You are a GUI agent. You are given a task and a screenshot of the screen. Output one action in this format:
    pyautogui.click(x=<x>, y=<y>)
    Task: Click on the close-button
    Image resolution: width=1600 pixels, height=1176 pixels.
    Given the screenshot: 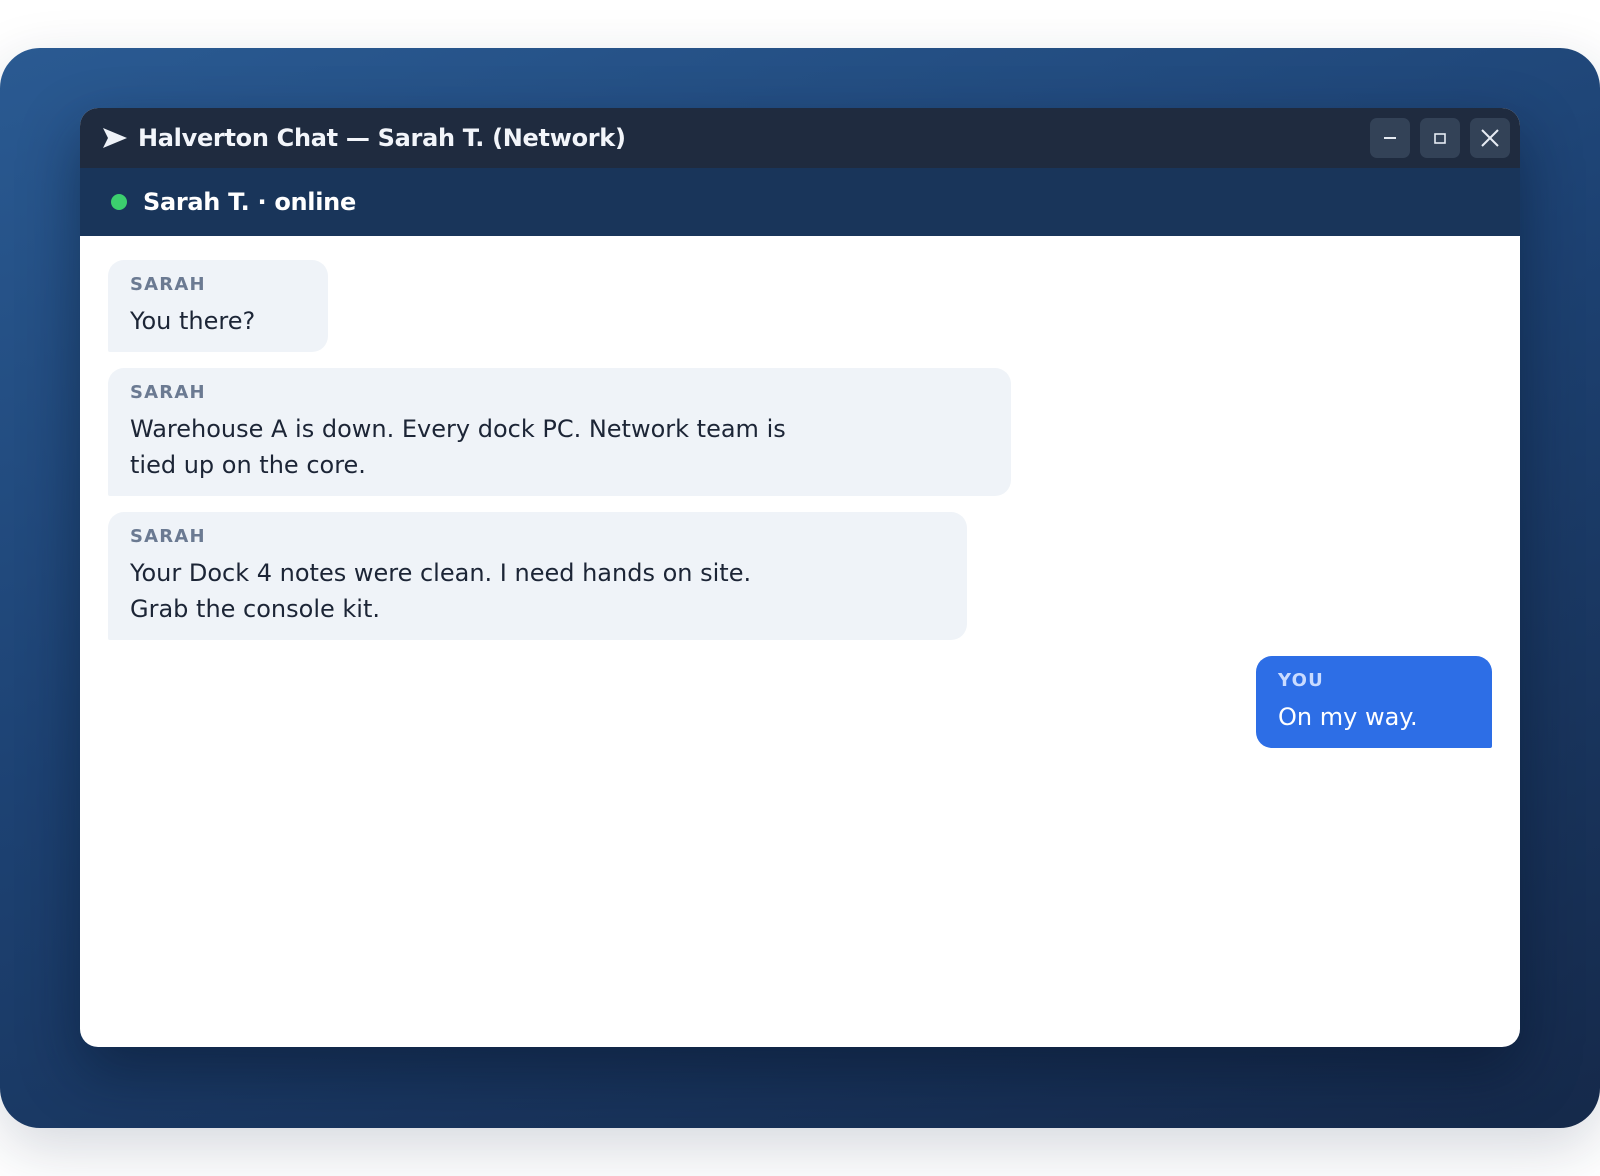 What is the action you would take?
    pyautogui.click(x=1490, y=138)
    